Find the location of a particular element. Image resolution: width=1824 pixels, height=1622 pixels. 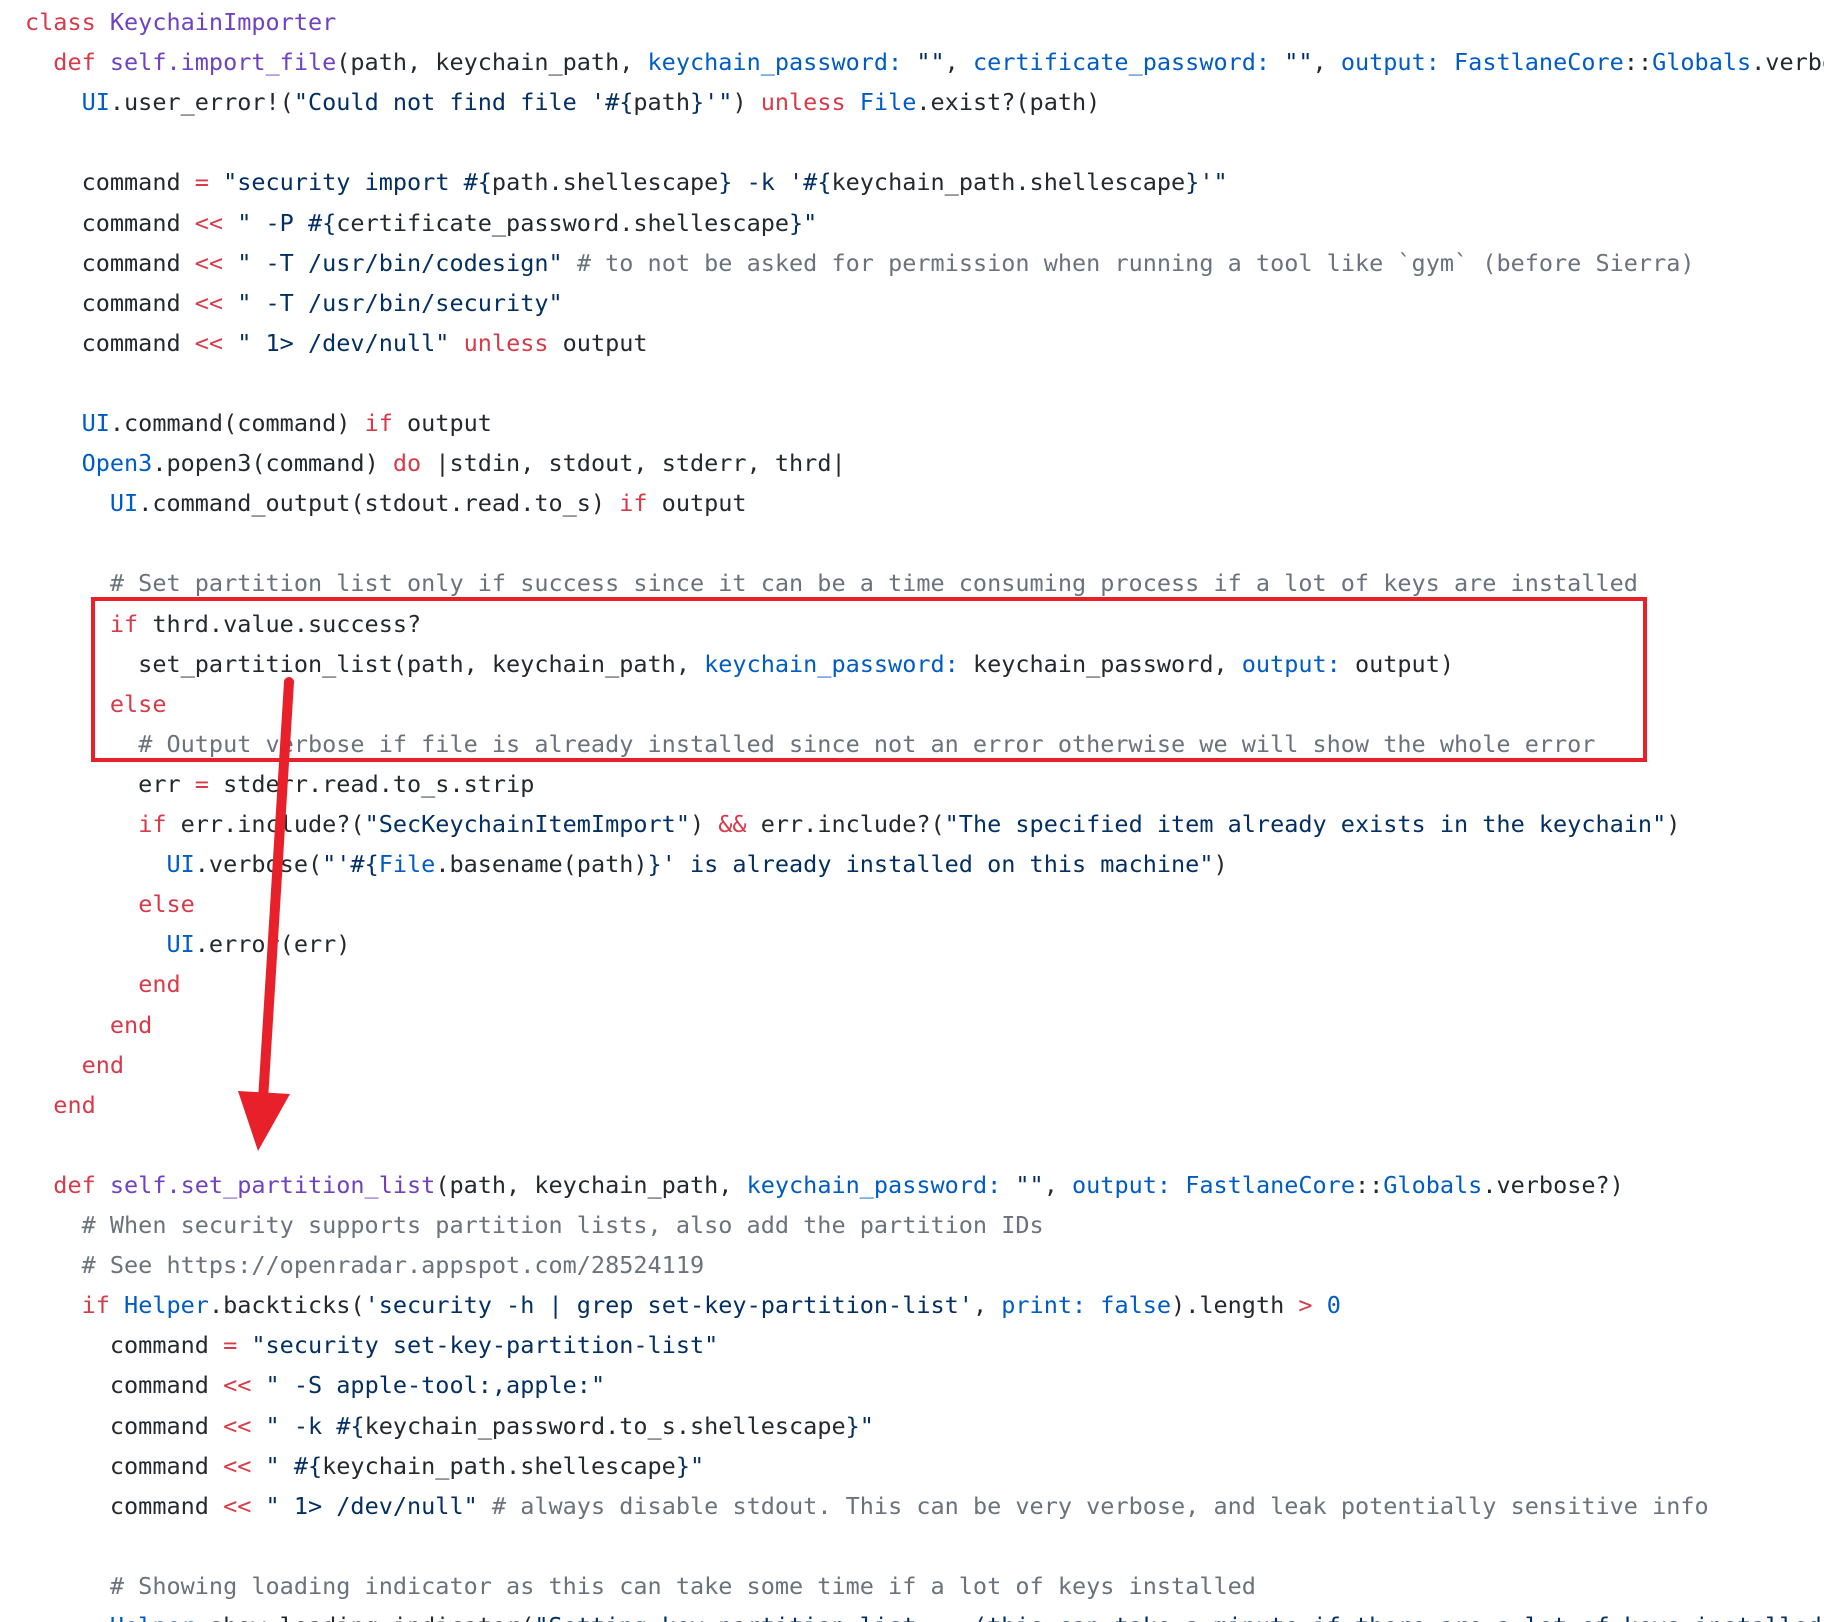

code-token: .error(err) is located at coordinates (272, 944).